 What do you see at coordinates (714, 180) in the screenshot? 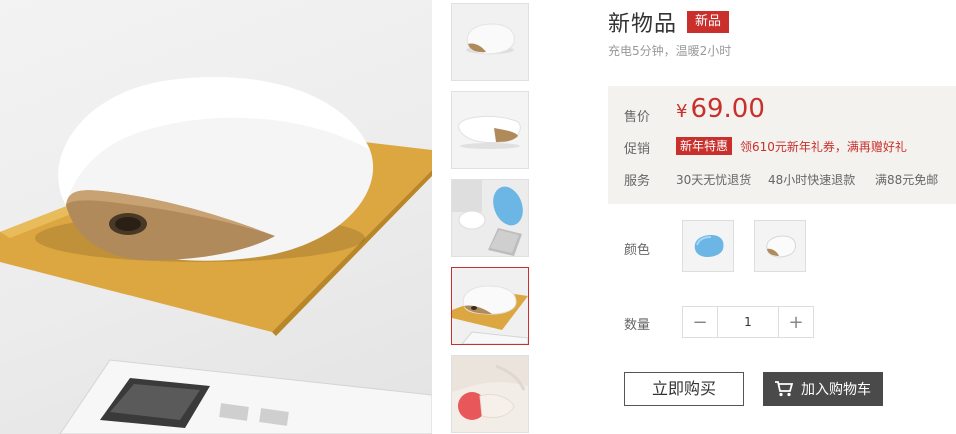
I see `service-item: 30天无忧退货` at bounding box center [714, 180].